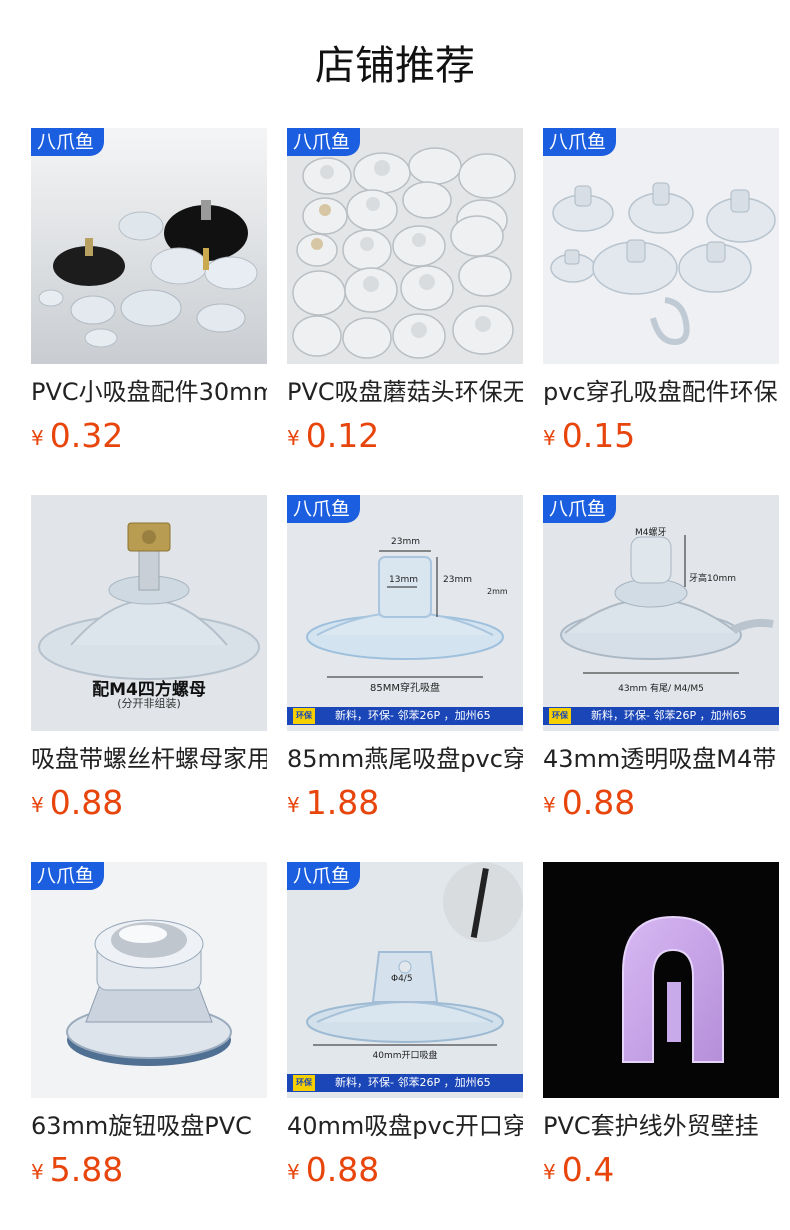 The height and width of the screenshot is (1230, 790). I want to click on product-name: PVC套护线外贸壁挂, so click(661, 1126).